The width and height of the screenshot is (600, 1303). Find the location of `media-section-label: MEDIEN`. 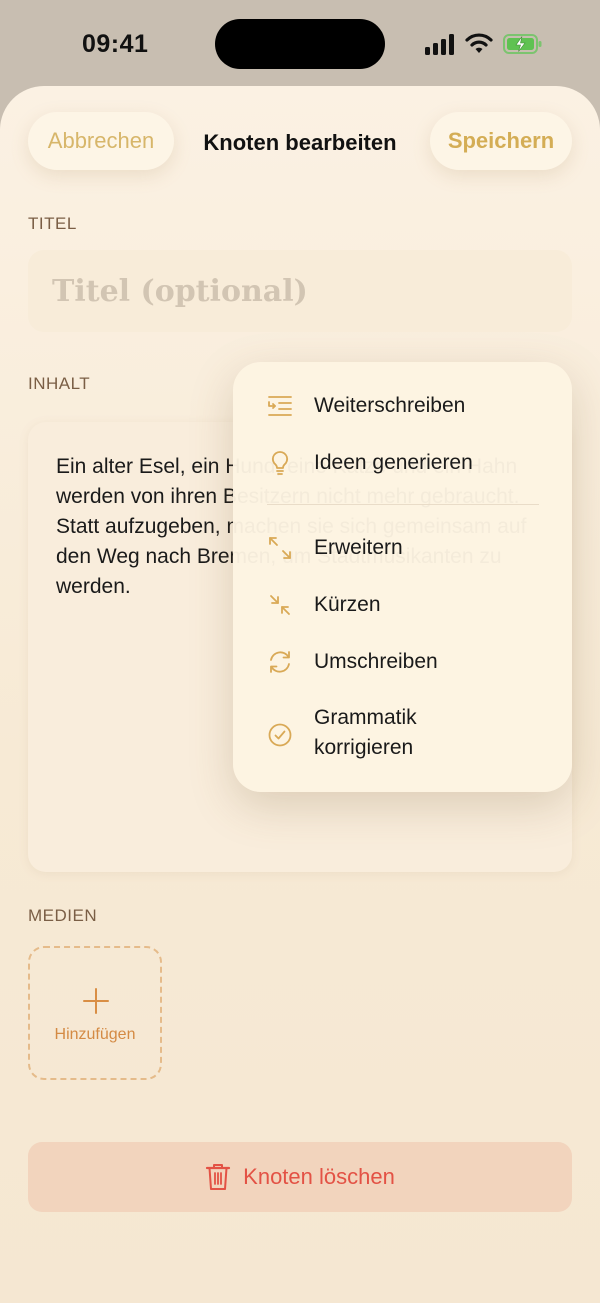

media-section-label: MEDIEN is located at coordinates (63, 915).